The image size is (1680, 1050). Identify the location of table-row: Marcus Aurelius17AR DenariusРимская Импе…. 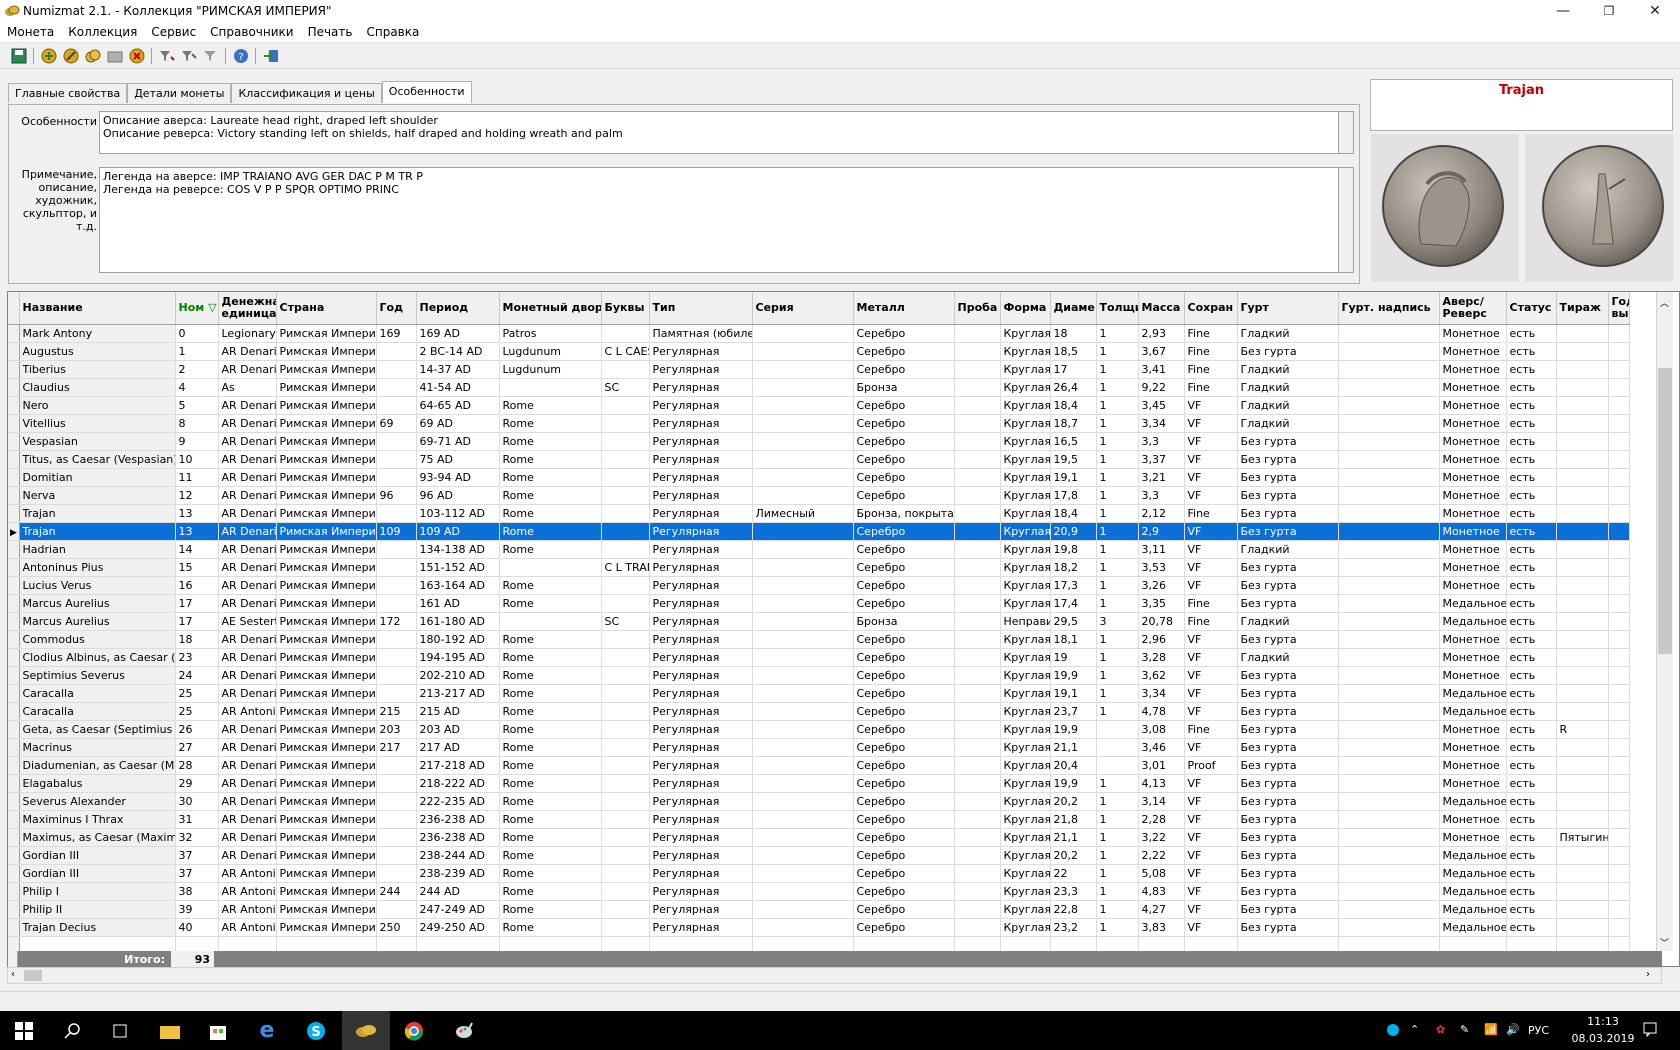
(819, 603).